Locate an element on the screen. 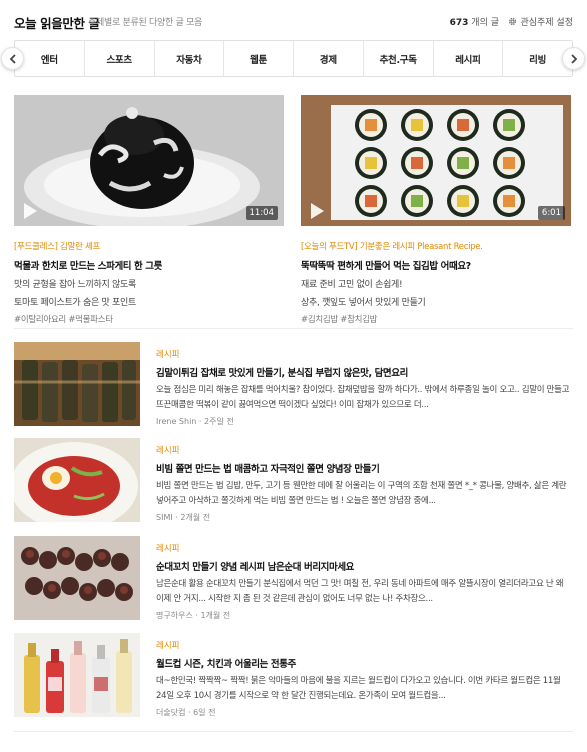  tab-category: 엔터 is located at coordinates (50, 58).